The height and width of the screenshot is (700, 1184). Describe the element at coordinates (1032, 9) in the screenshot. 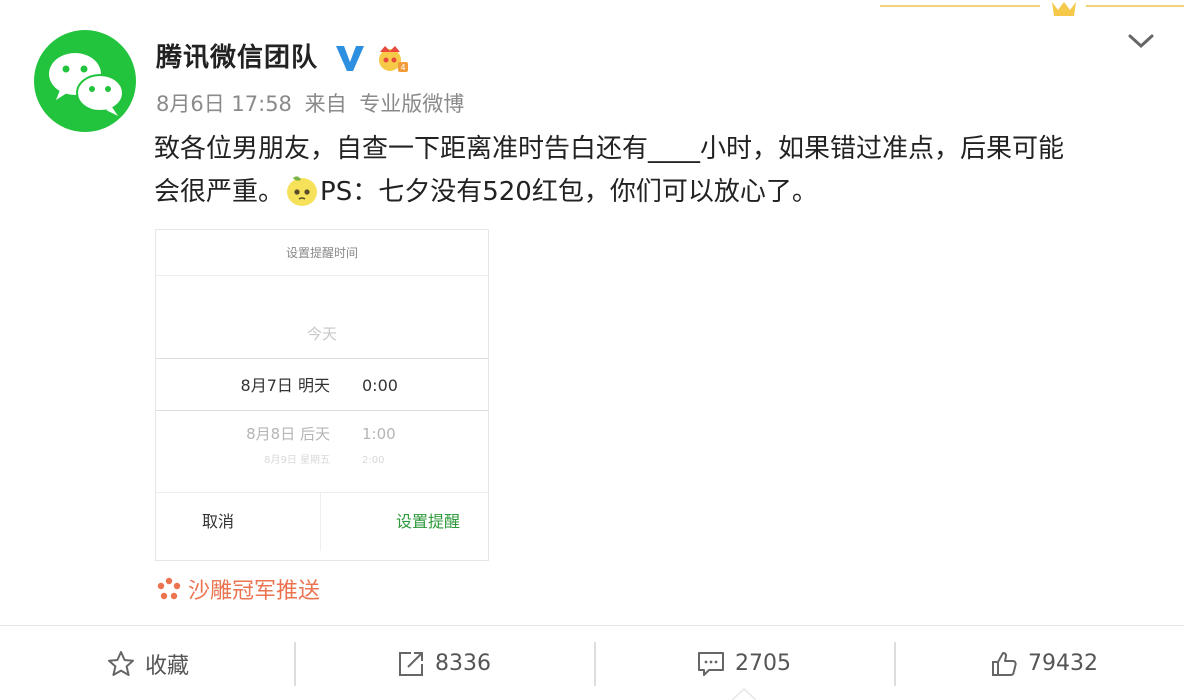

I see `top-decoration` at that location.